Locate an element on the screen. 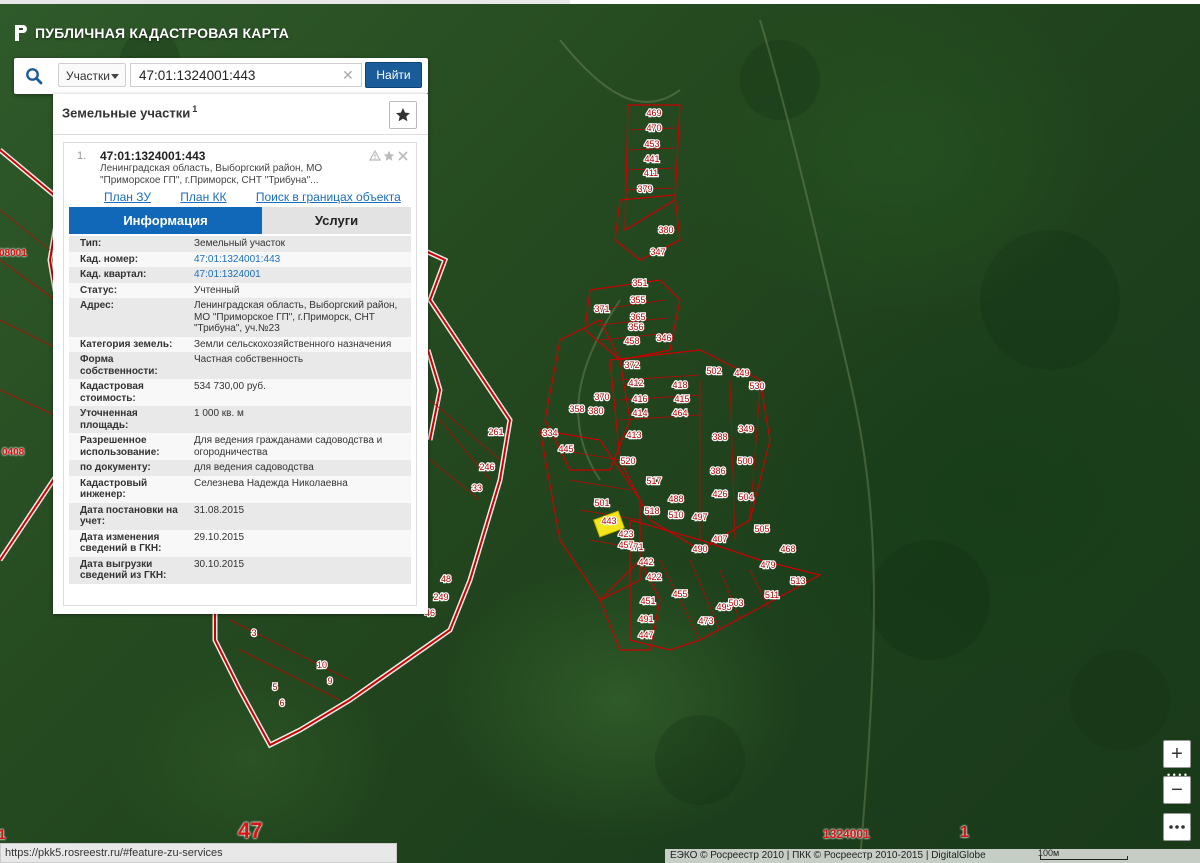 The height and width of the screenshot is (863, 1200). parcel-number: 48 is located at coordinates (446, 579).